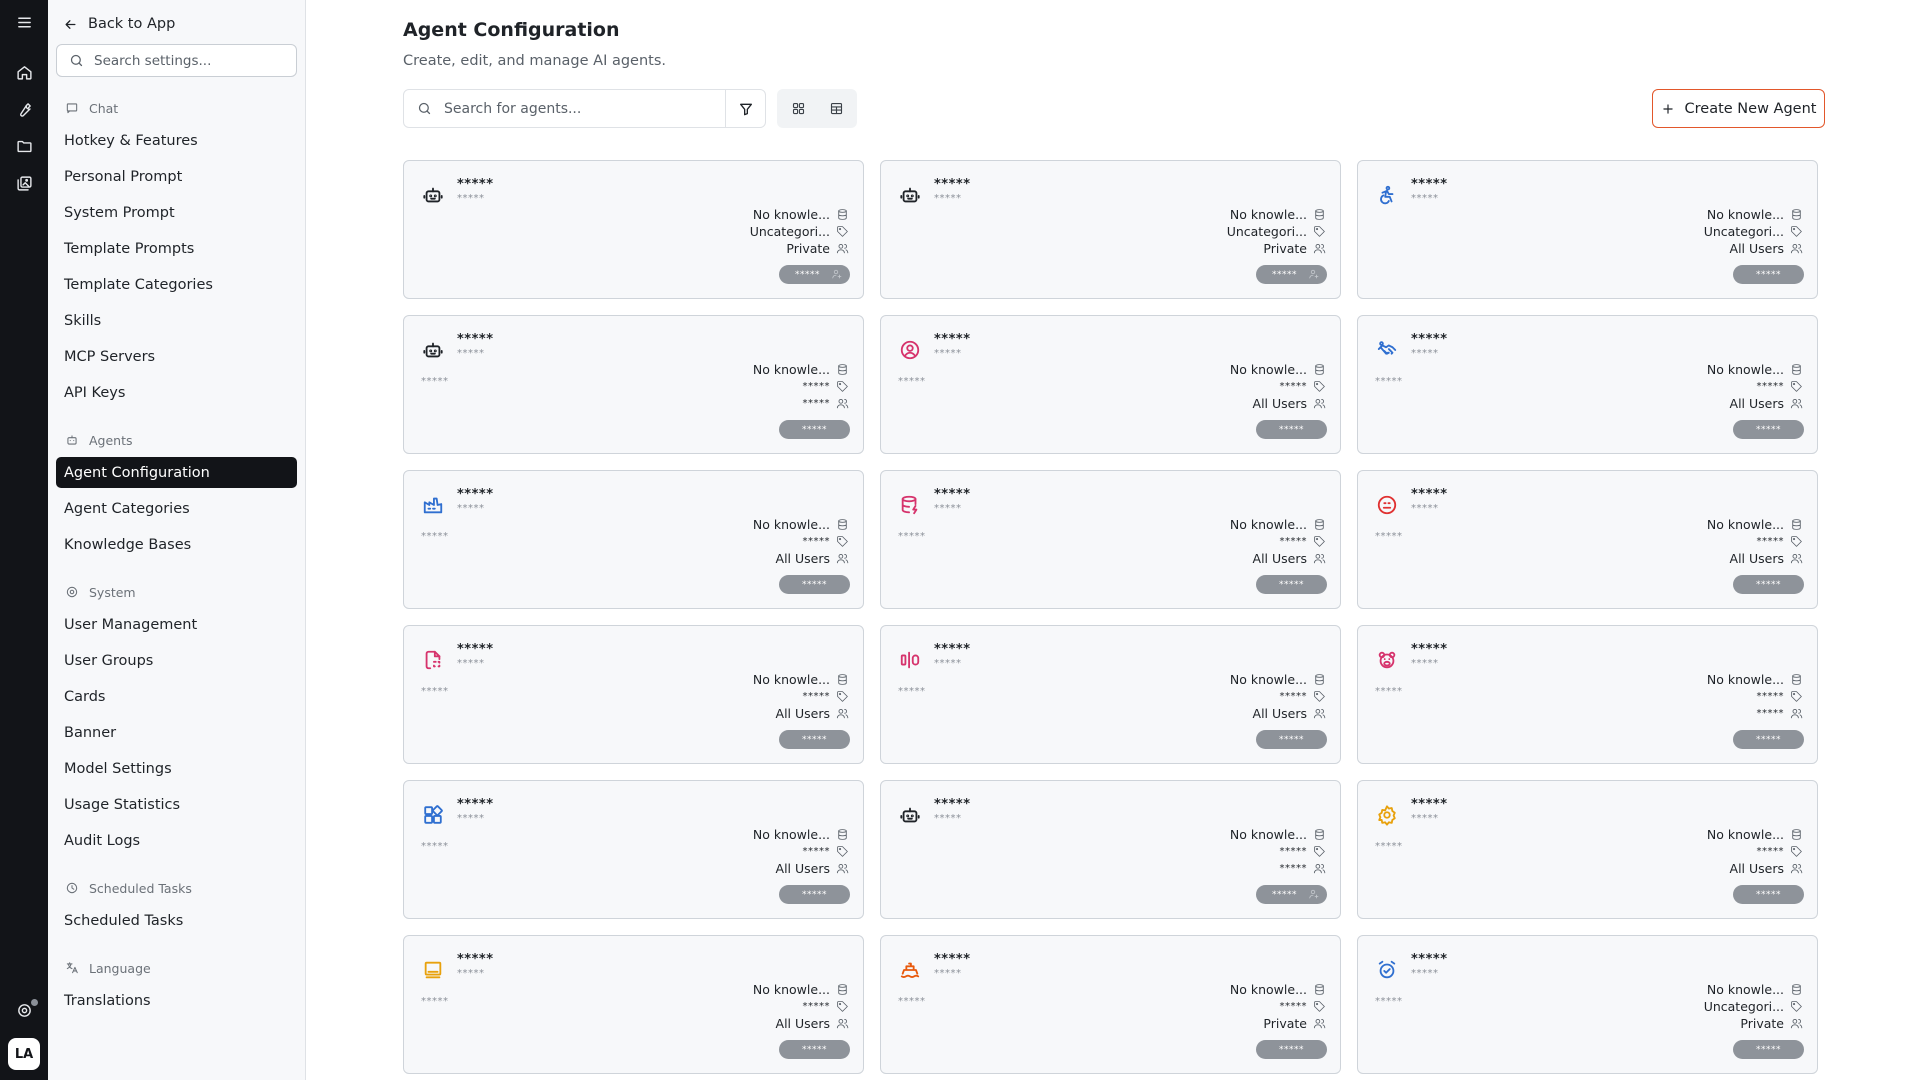  What do you see at coordinates (176, 212) in the screenshot?
I see `nav-item-system-prompt: System Prompt` at bounding box center [176, 212].